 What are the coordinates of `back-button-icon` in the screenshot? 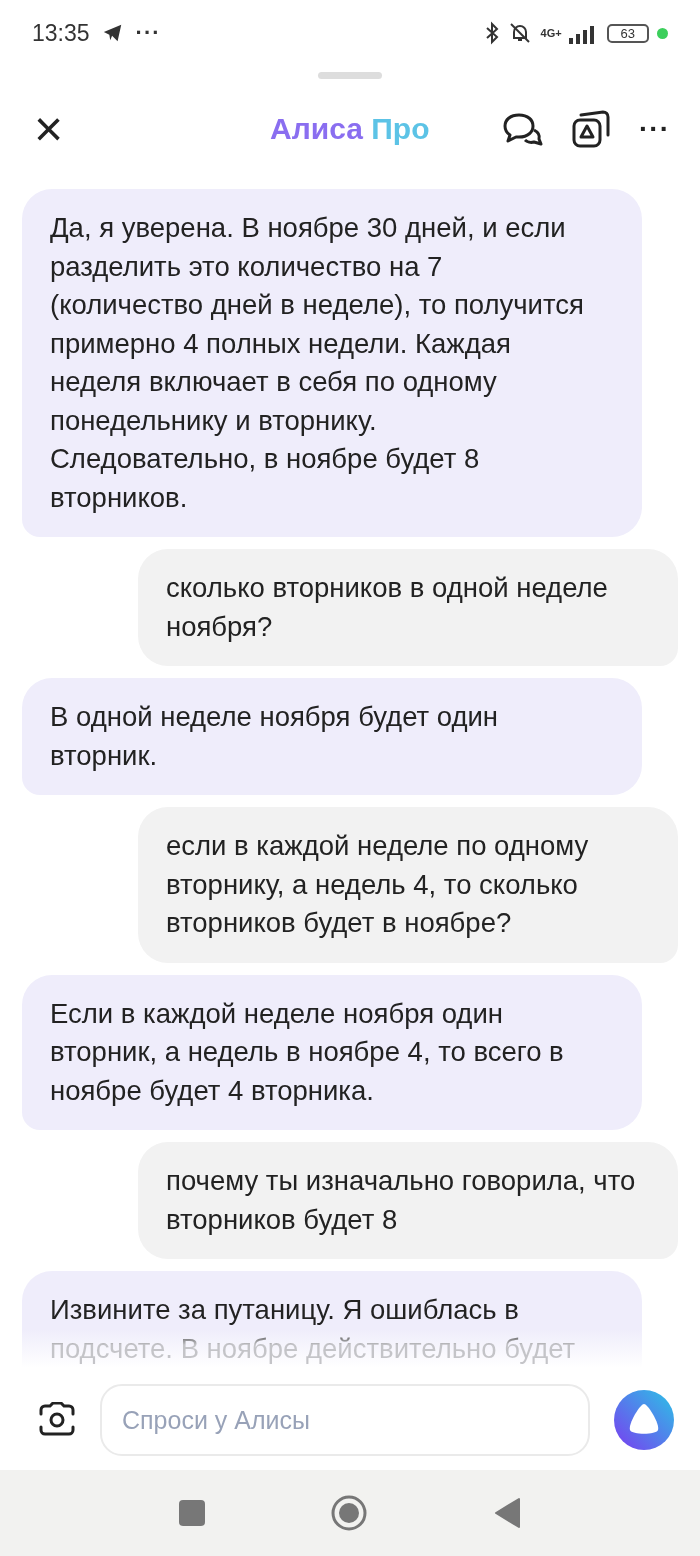 It's located at (507, 1513).